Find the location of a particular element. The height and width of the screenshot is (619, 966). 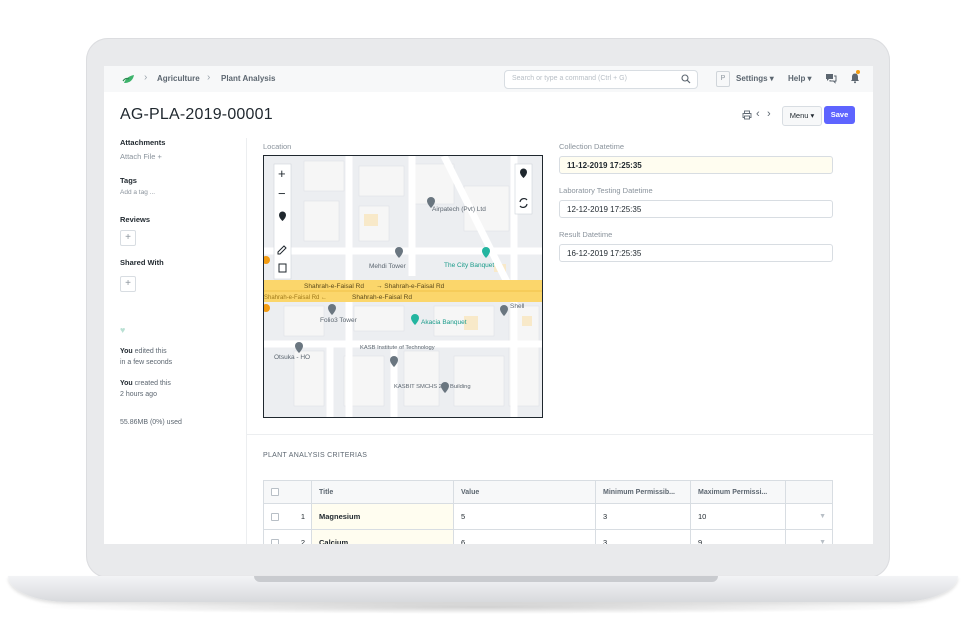

row-checkbox is located at coordinates (275, 516).